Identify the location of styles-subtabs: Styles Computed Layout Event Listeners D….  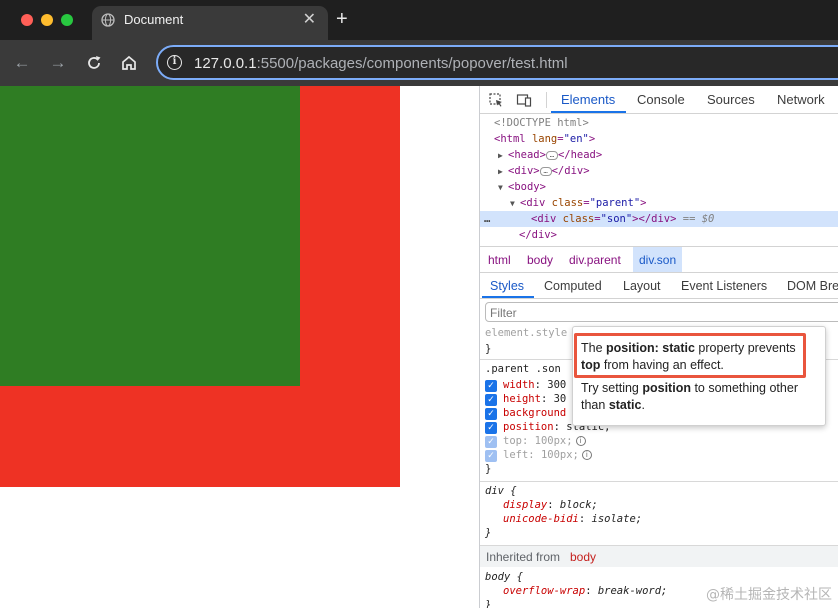
(659, 286).